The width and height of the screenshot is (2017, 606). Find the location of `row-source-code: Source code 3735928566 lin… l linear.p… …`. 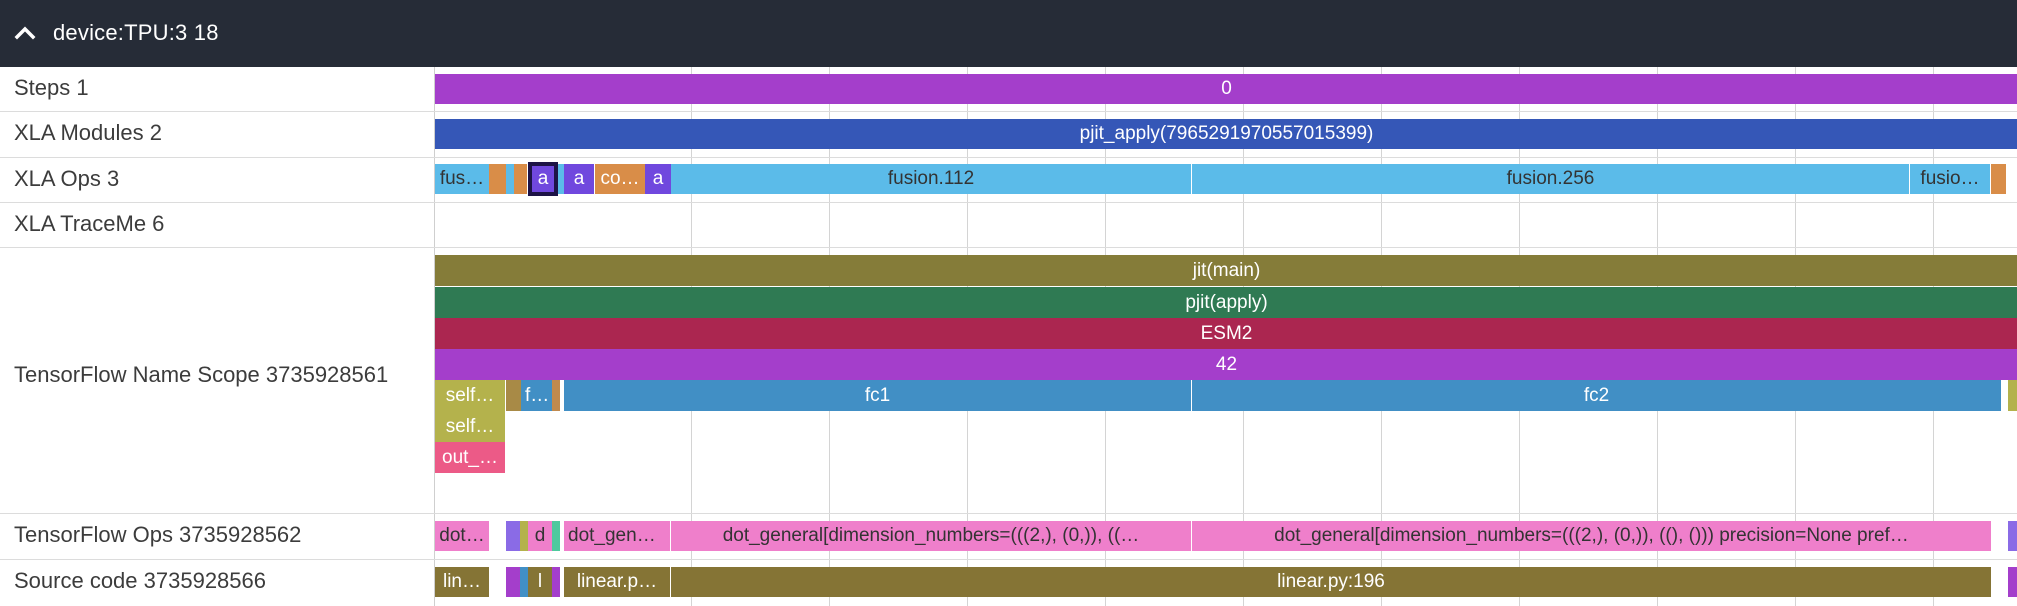

row-source-code: Source code 3735928566 lin… l linear.p… … is located at coordinates (1008, 583).